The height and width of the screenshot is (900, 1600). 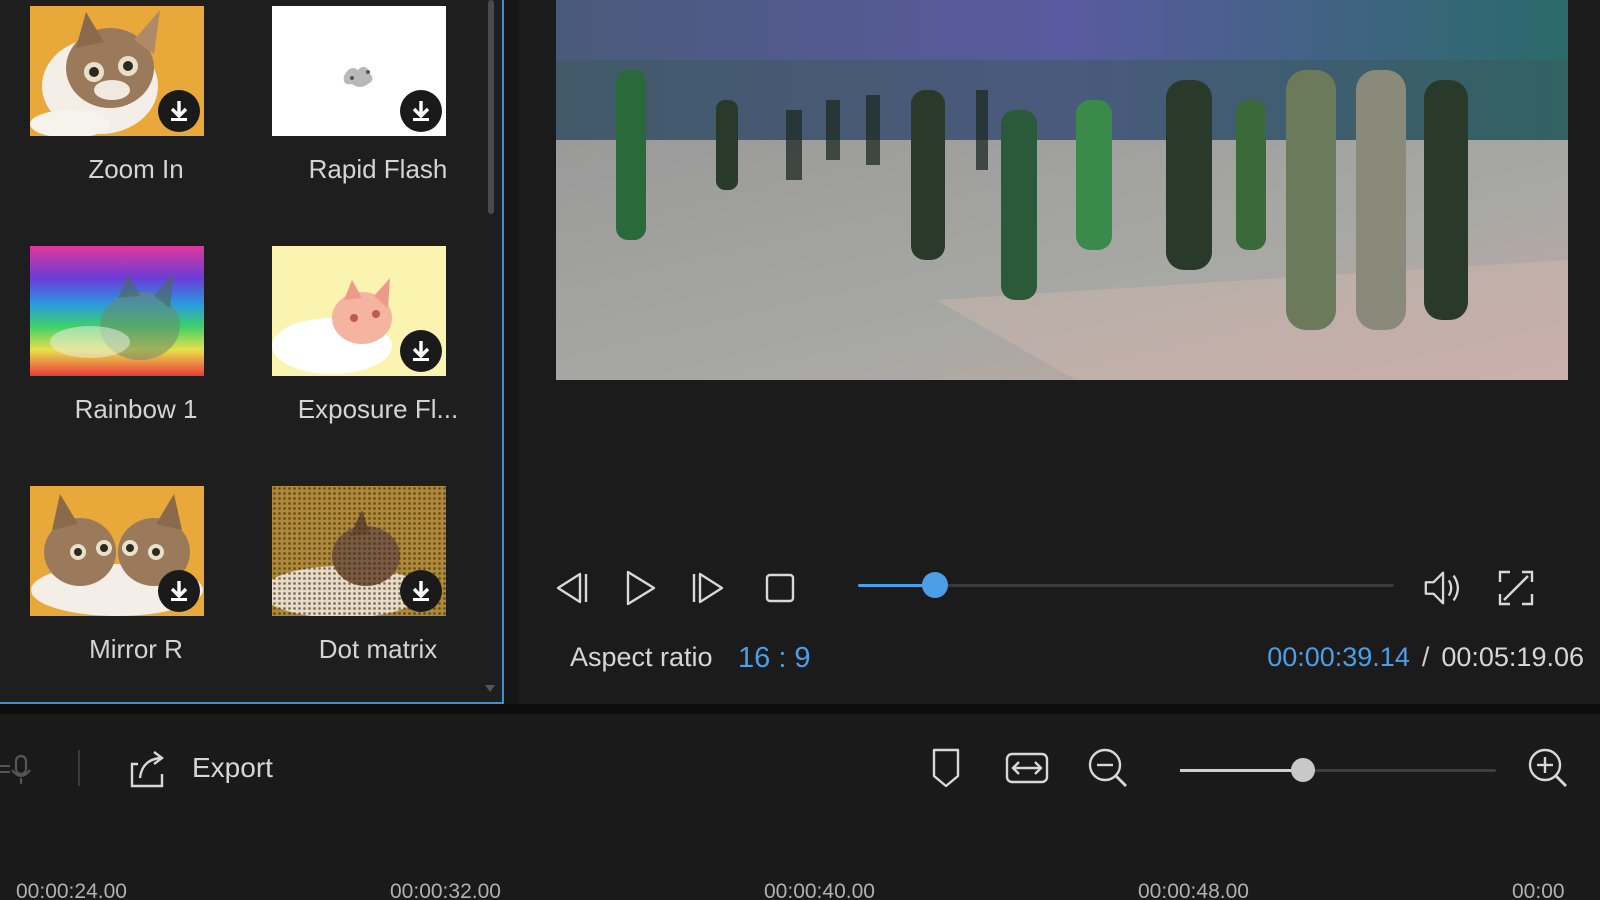 What do you see at coordinates (819, 890) in the screenshot?
I see `ruler-tick: 00:00:40.00` at bounding box center [819, 890].